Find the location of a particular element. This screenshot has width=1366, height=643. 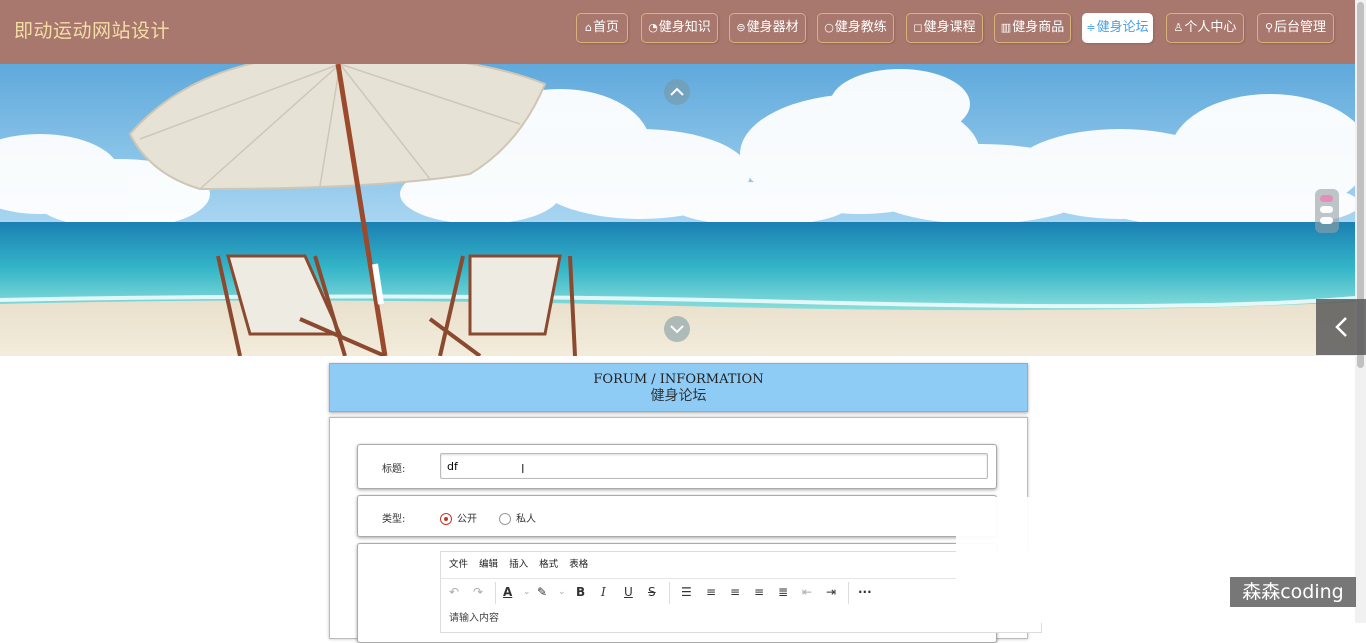

chevron-down-icon is located at coordinates (677, 329).